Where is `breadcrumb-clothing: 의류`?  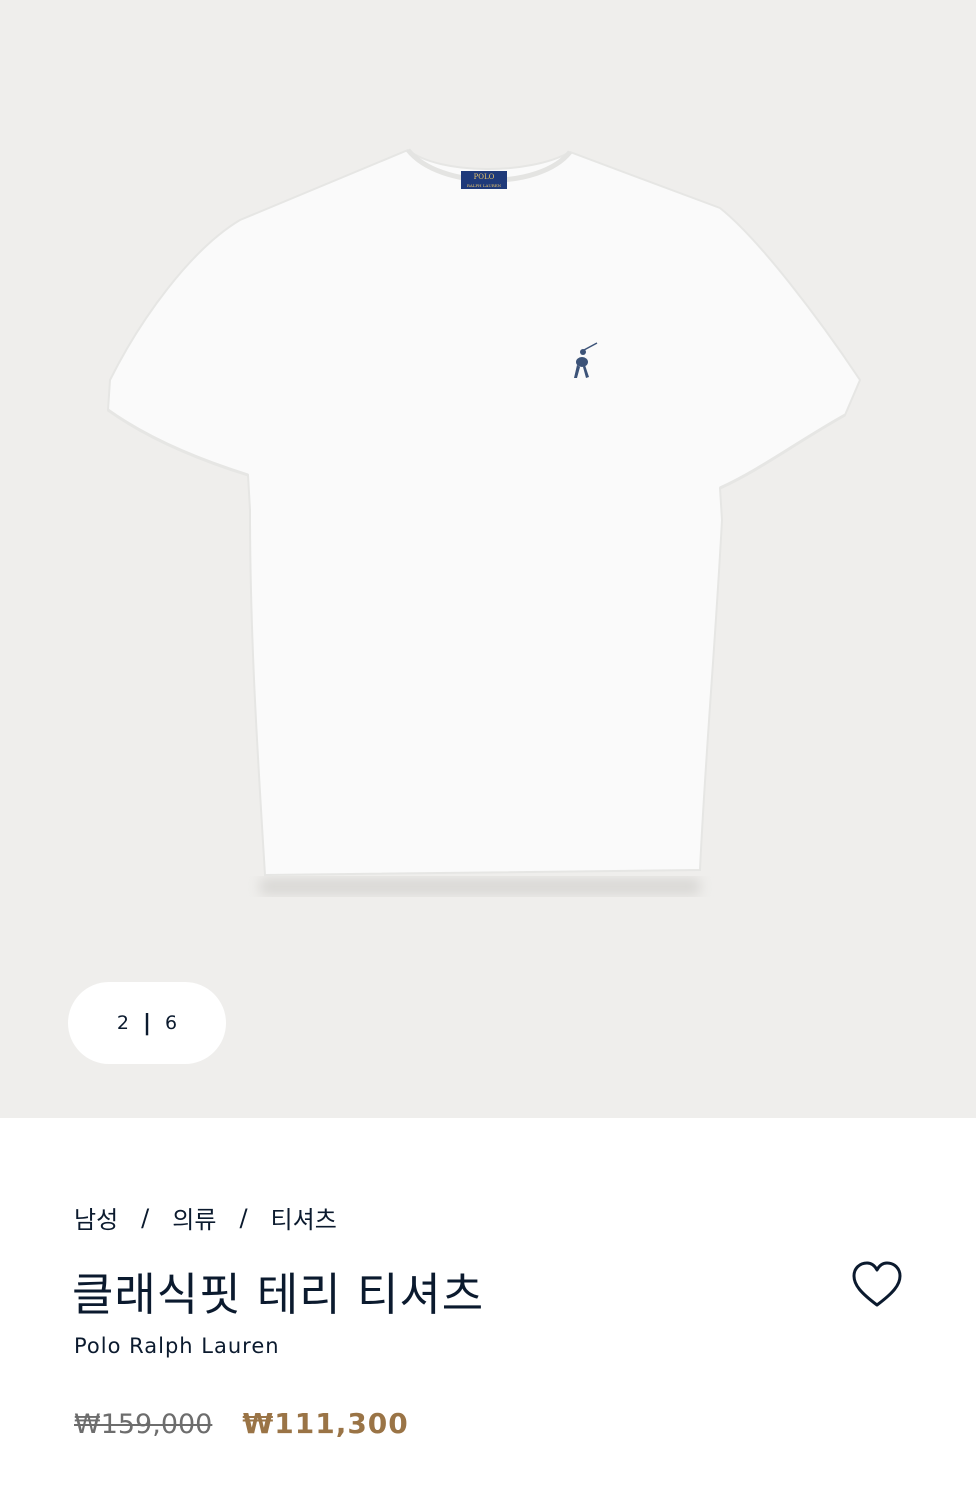
breadcrumb-clothing: 의류 is located at coordinates (194, 1217).